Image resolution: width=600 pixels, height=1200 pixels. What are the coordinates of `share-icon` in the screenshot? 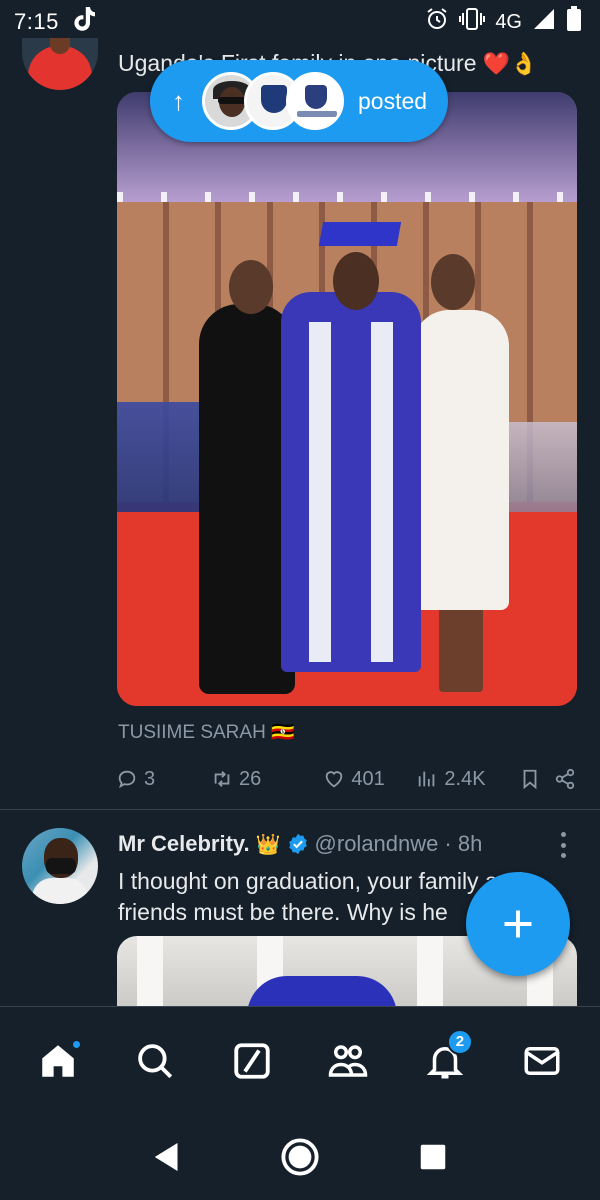 It's located at (565, 779).